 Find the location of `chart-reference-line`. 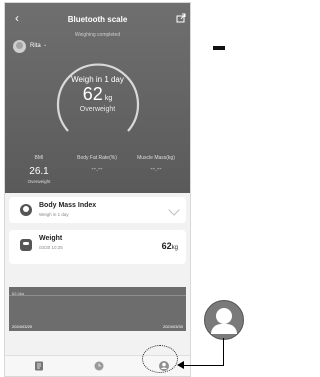

chart-reference-line is located at coordinates (97, 295).